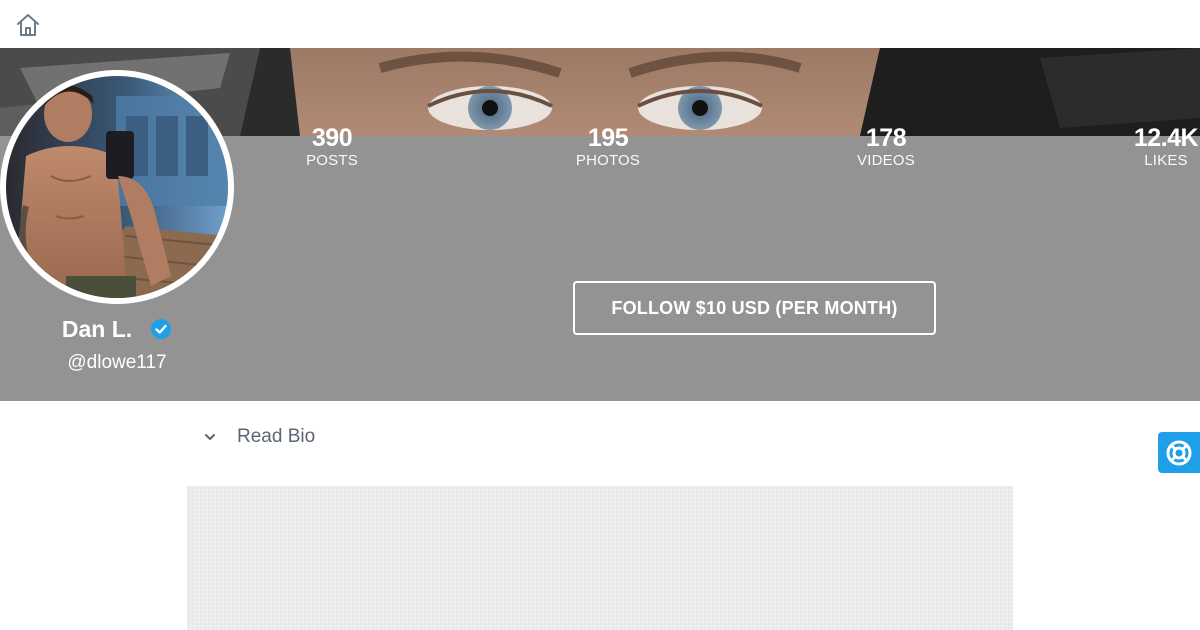  I want to click on stat-posts-value: 390, so click(332, 138).